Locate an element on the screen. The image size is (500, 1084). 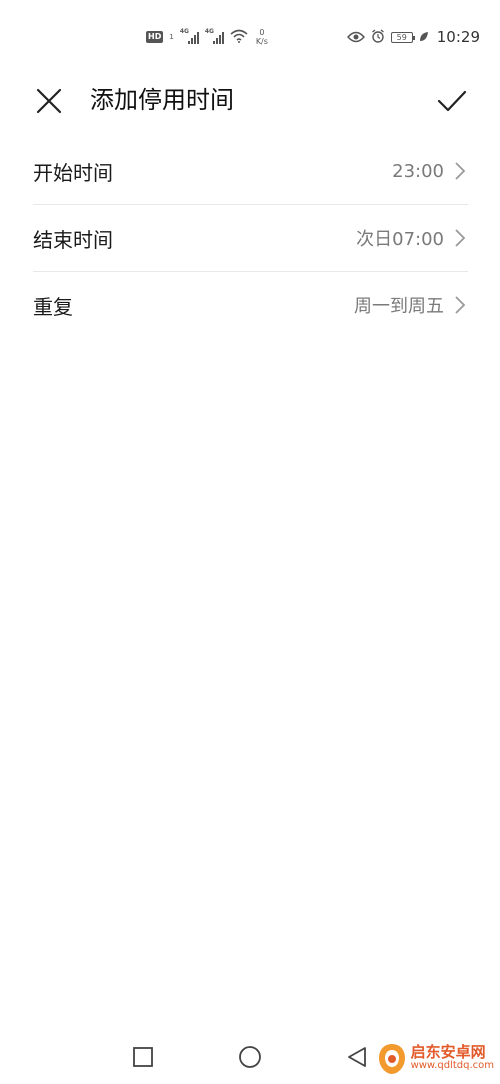
end-time-value: 次日07:00 is located at coordinates (400, 239).